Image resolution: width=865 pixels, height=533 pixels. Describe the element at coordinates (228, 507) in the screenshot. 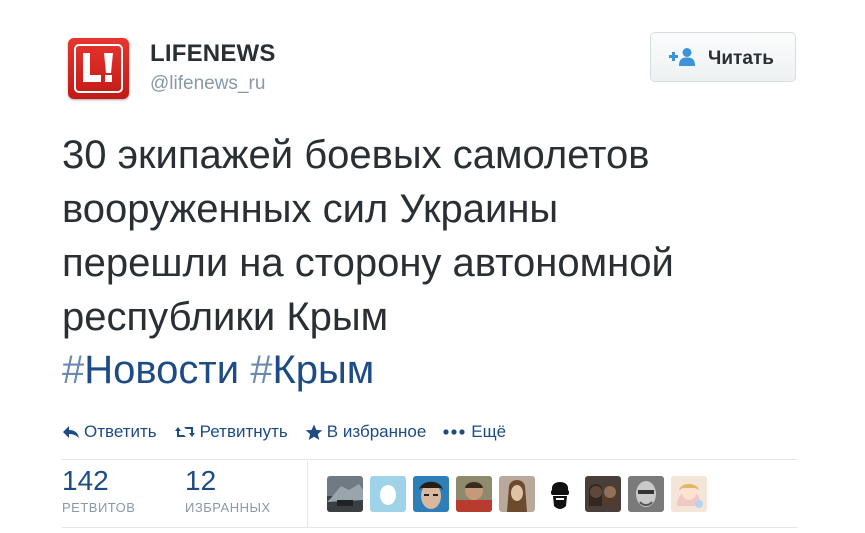

I see `favorites-label: ИЗБРАННЫХ` at that location.